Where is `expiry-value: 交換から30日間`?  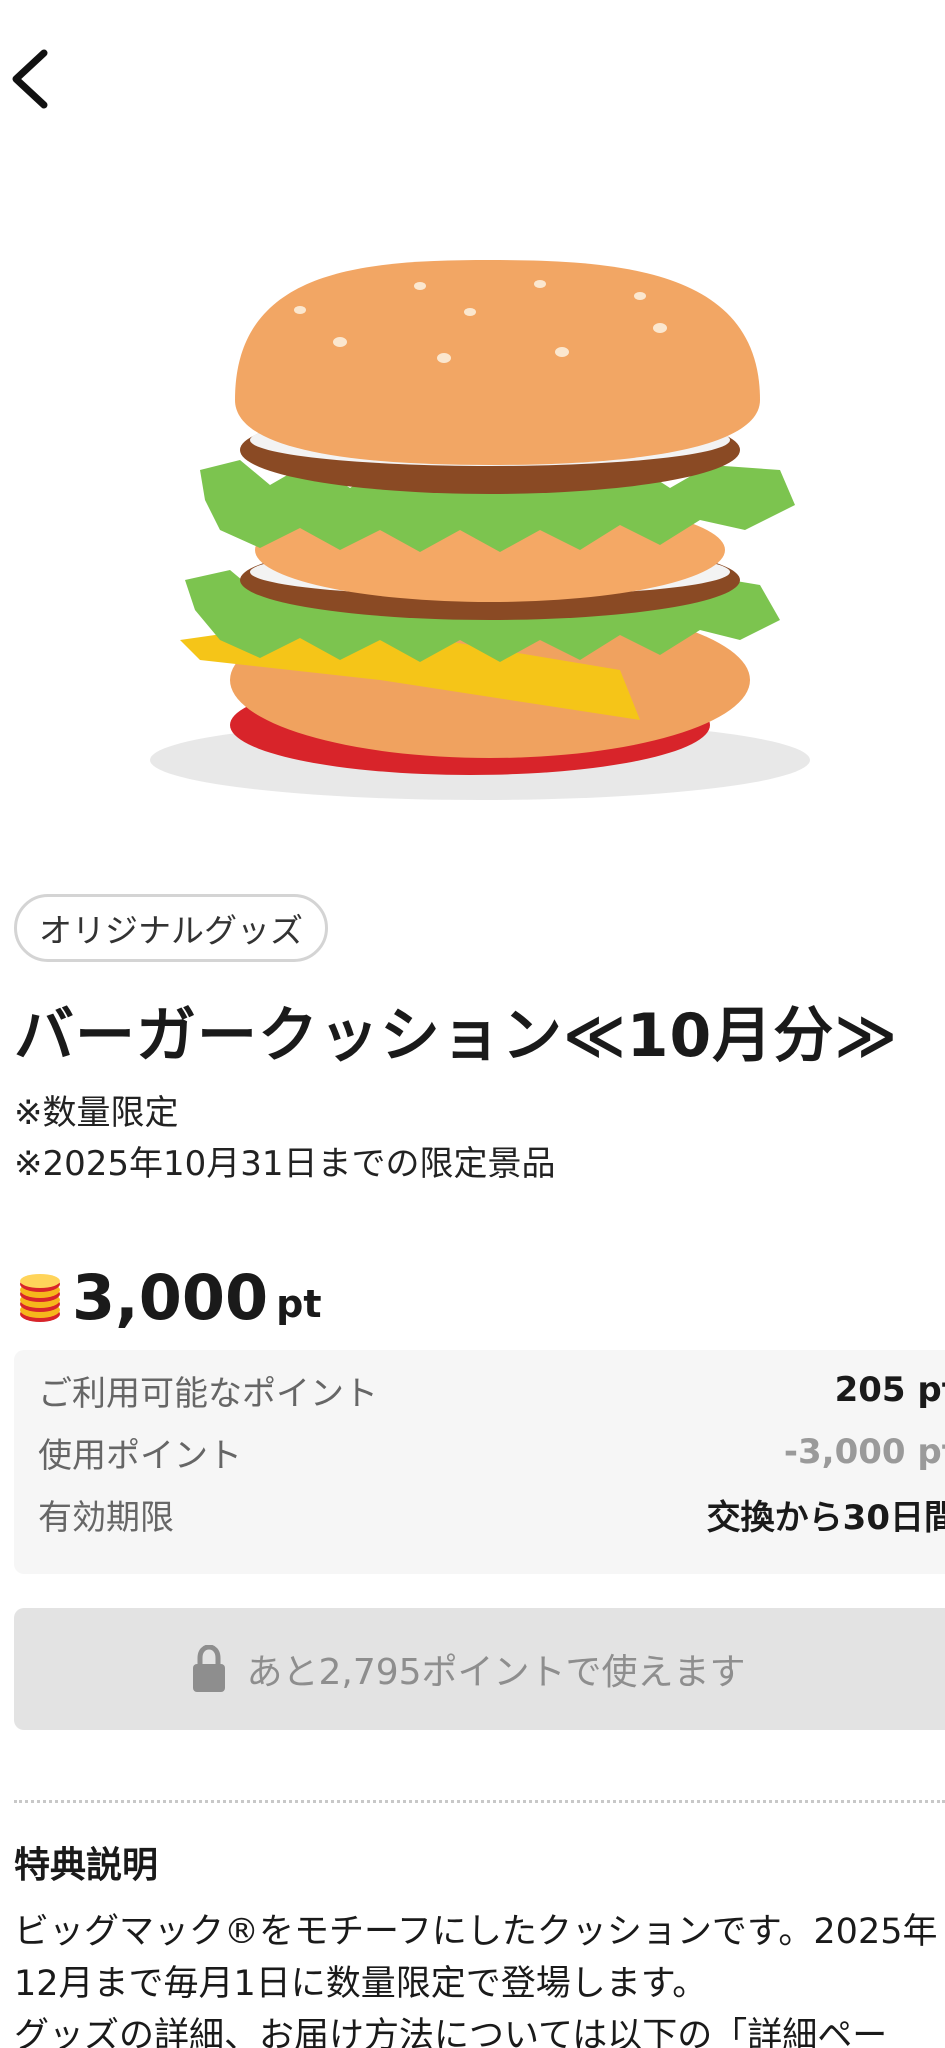
expiry-value: 交換から30日間 is located at coordinates (825, 1517).